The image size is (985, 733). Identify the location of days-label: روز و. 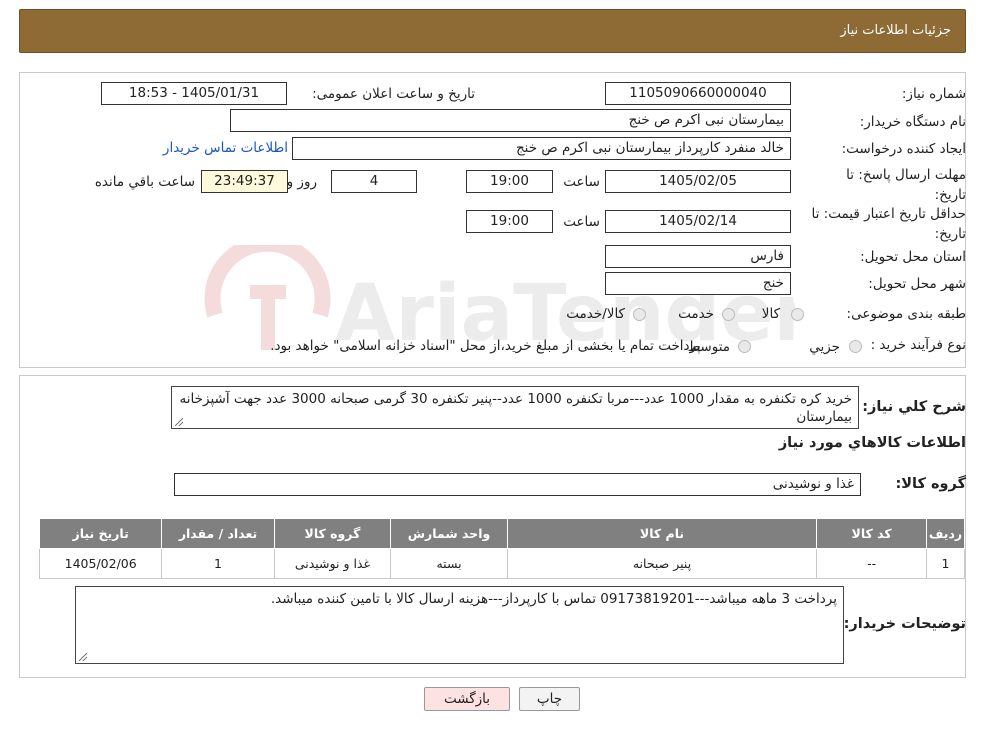
(301, 182).